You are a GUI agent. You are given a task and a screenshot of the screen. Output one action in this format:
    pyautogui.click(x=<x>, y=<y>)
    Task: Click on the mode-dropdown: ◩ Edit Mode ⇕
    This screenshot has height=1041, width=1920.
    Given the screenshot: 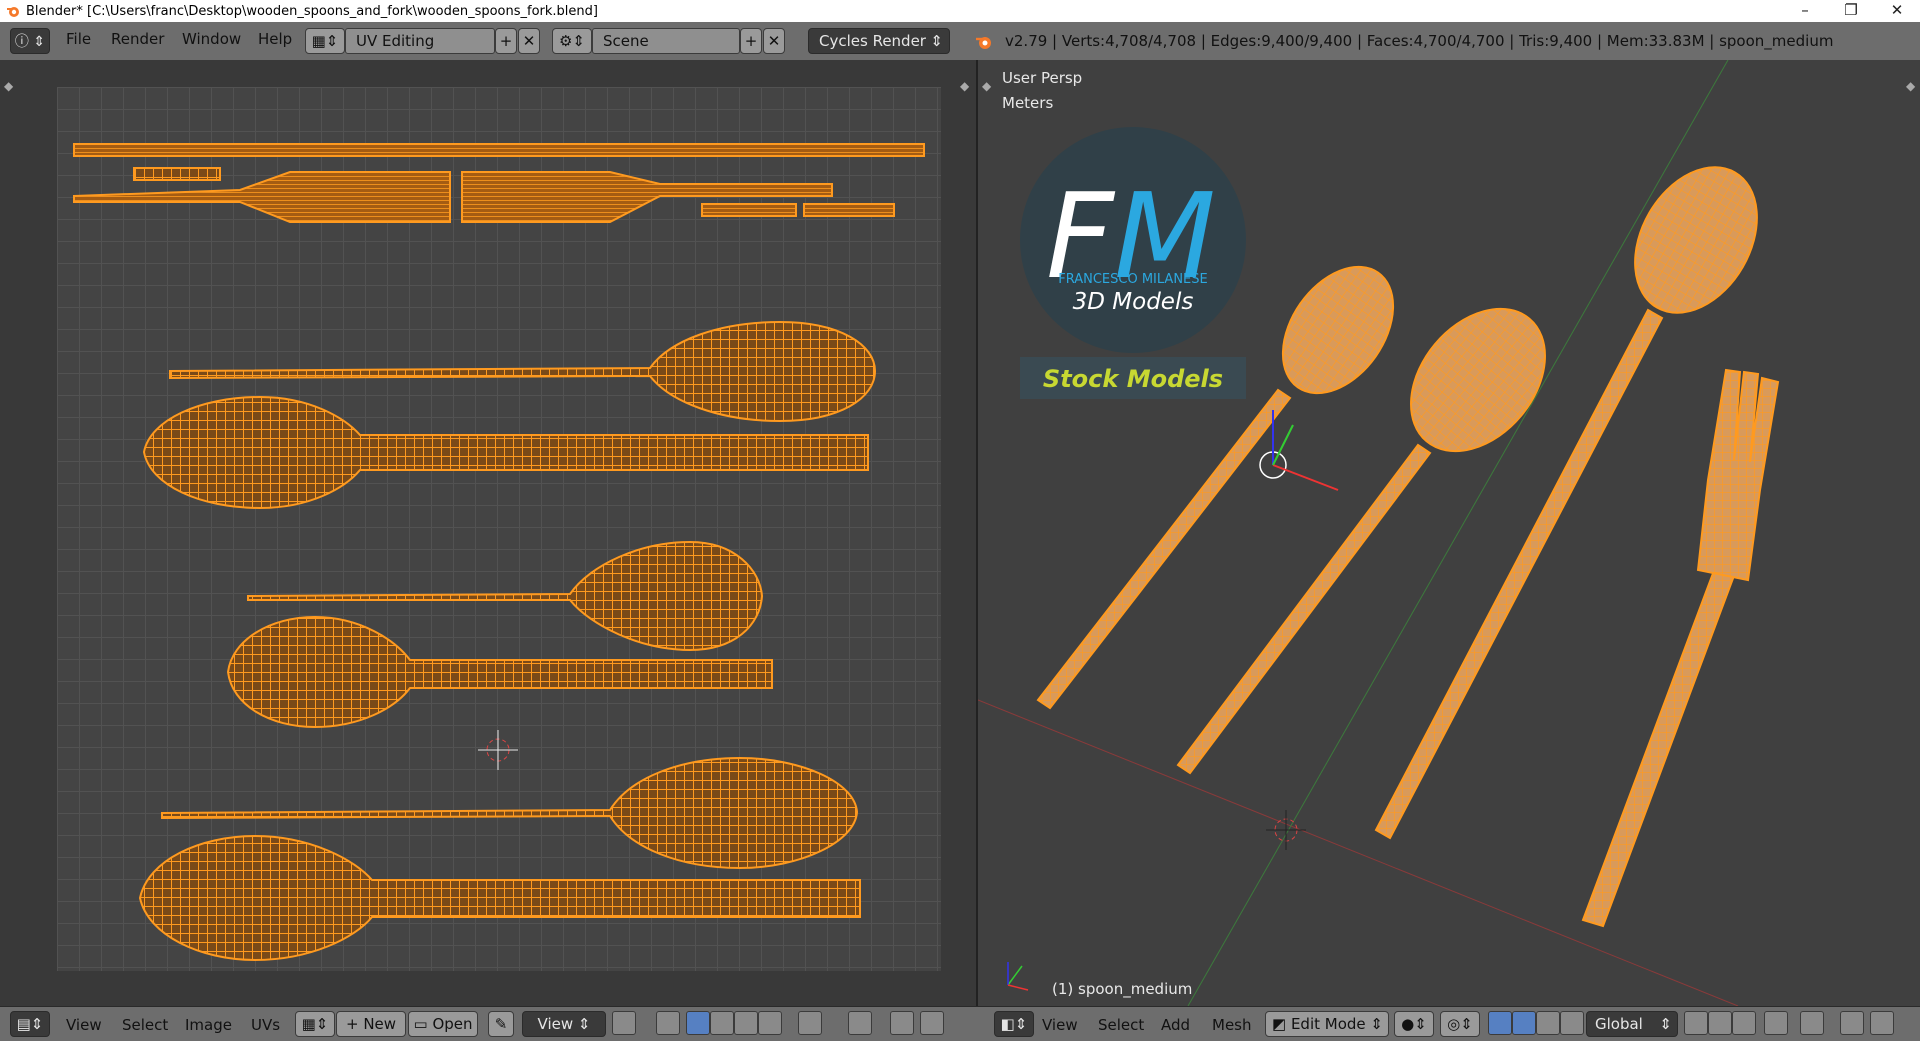 What is the action you would take?
    pyautogui.click(x=1327, y=1024)
    